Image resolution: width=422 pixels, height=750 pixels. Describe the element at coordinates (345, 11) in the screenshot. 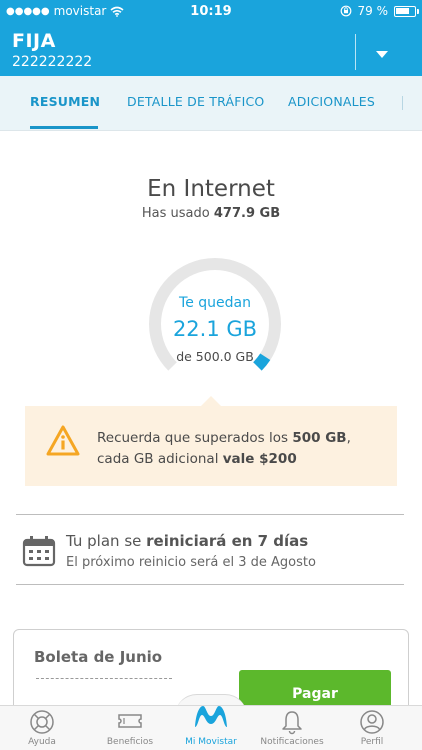

I see `rotation-lock-icon` at that location.